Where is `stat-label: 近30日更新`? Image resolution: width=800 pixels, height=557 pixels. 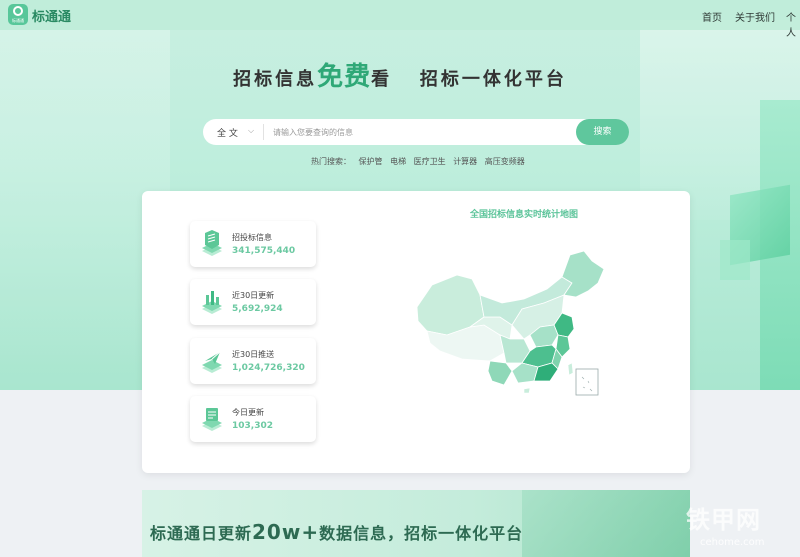
stat-label: 近30日更新 is located at coordinates (253, 295).